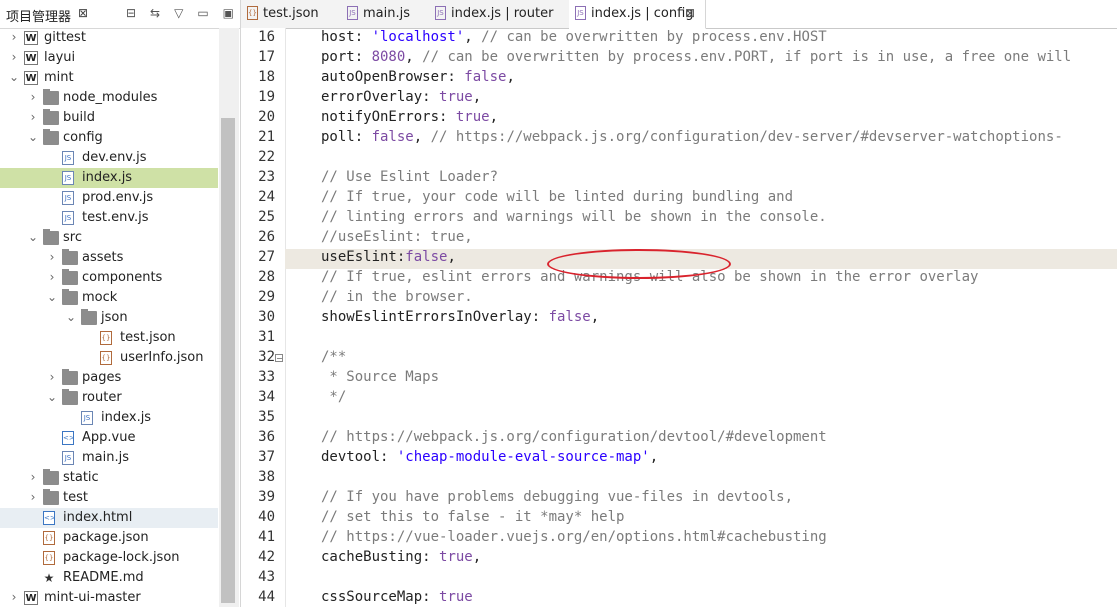  I want to click on json-file-icon: {}, so click(49, 538).